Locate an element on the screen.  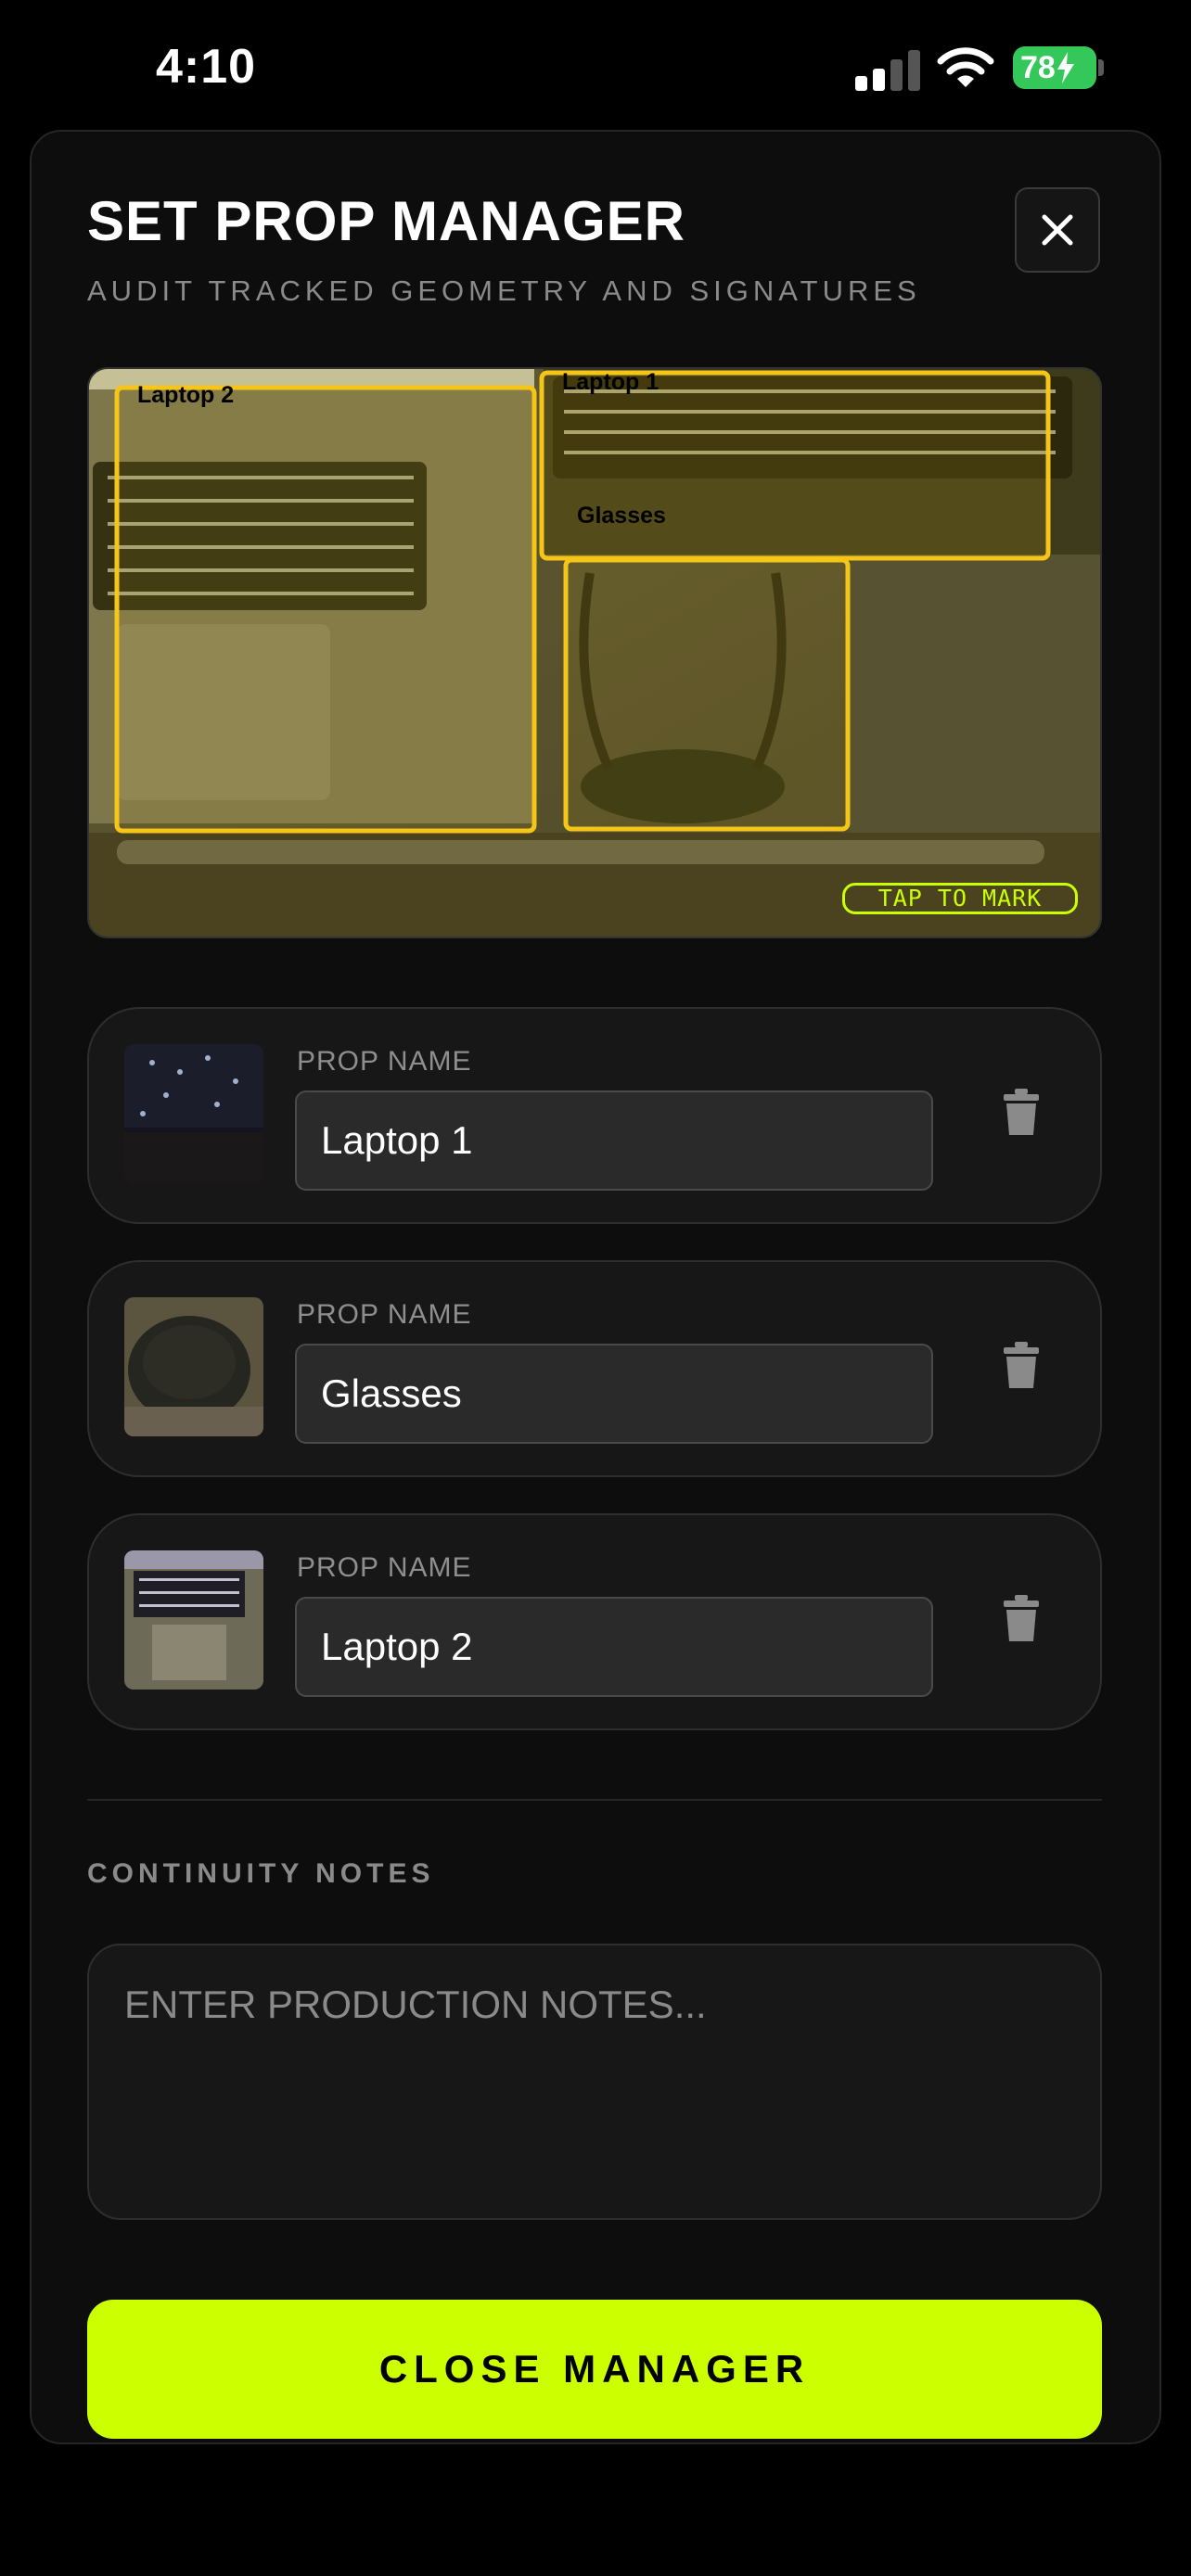
page-title: SET PROP MANAGER is located at coordinates (386, 221).